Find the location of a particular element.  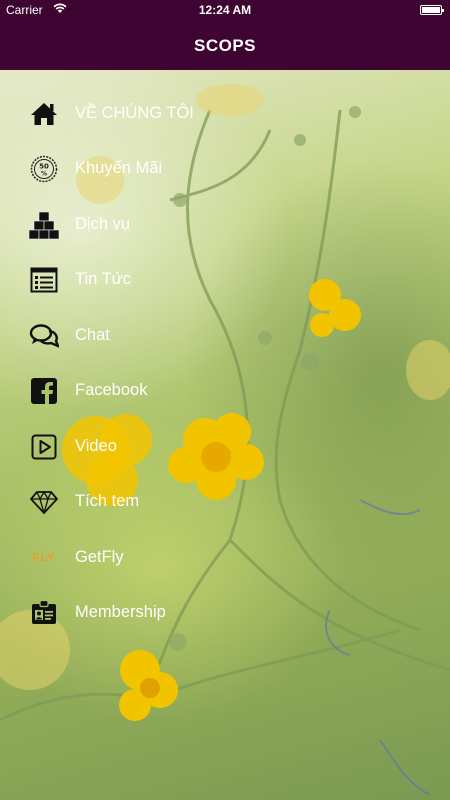

menu-item-facebook: Facebook is located at coordinates (150, 391).